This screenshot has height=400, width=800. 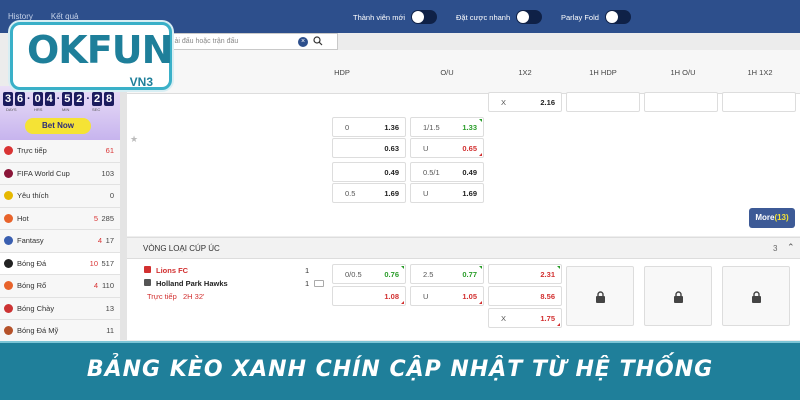 What do you see at coordinates (447, 193) in the screenshot?
I see `odds-ou-under: U 1.69` at bounding box center [447, 193].